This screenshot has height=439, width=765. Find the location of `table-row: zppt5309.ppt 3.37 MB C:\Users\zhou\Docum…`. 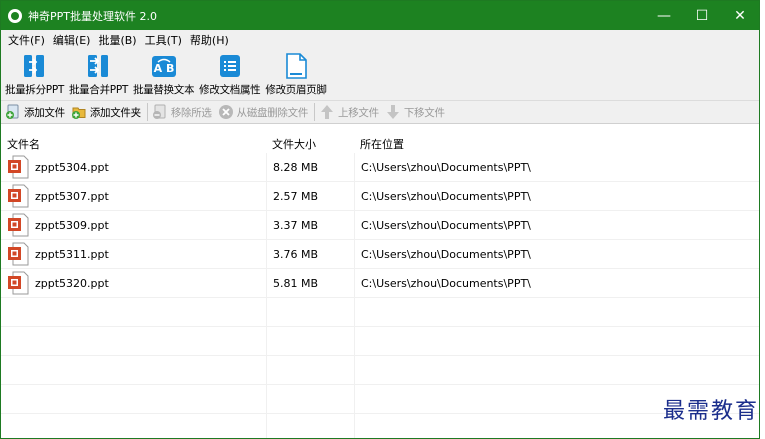

table-row: zppt5309.ppt 3.37 MB C:\Users\zhou\Docum… is located at coordinates (380, 225).